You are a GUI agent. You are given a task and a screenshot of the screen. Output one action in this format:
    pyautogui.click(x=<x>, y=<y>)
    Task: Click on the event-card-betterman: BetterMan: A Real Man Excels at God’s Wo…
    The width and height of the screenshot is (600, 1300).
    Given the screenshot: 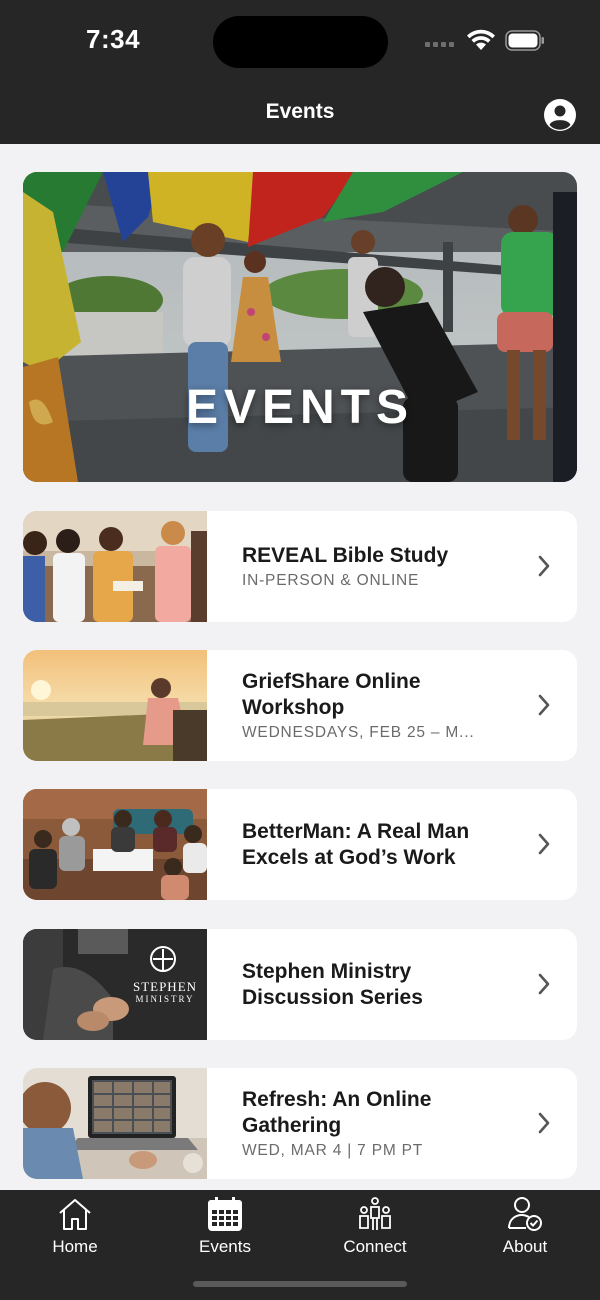 What is the action you would take?
    pyautogui.click(x=300, y=844)
    